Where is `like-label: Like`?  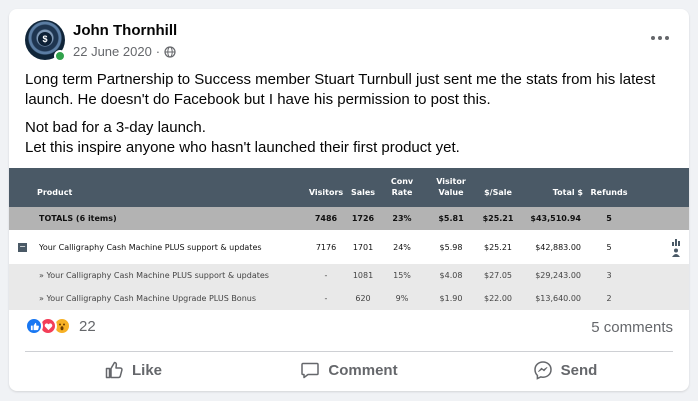
like-label: Like is located at coordinates (146, 370).